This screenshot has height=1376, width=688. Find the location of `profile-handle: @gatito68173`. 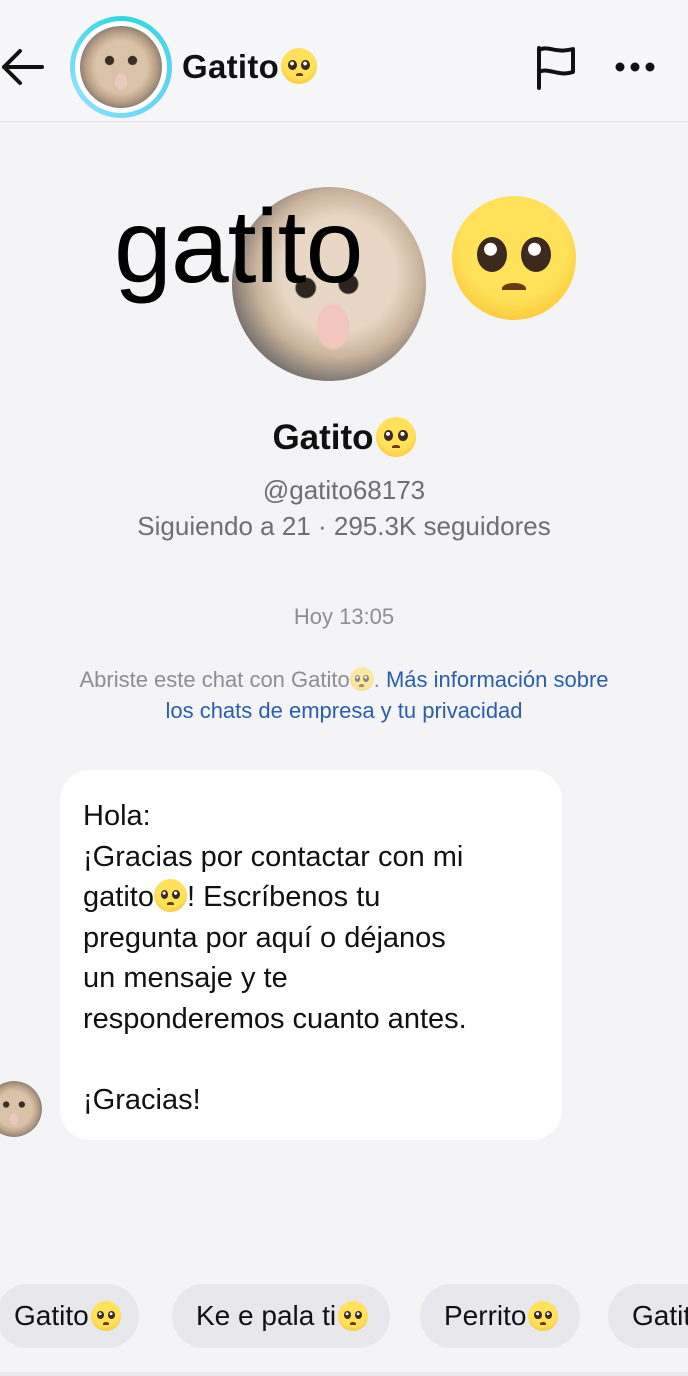

profile-handle: @gatito68173 is located at coordinates (344, 490).